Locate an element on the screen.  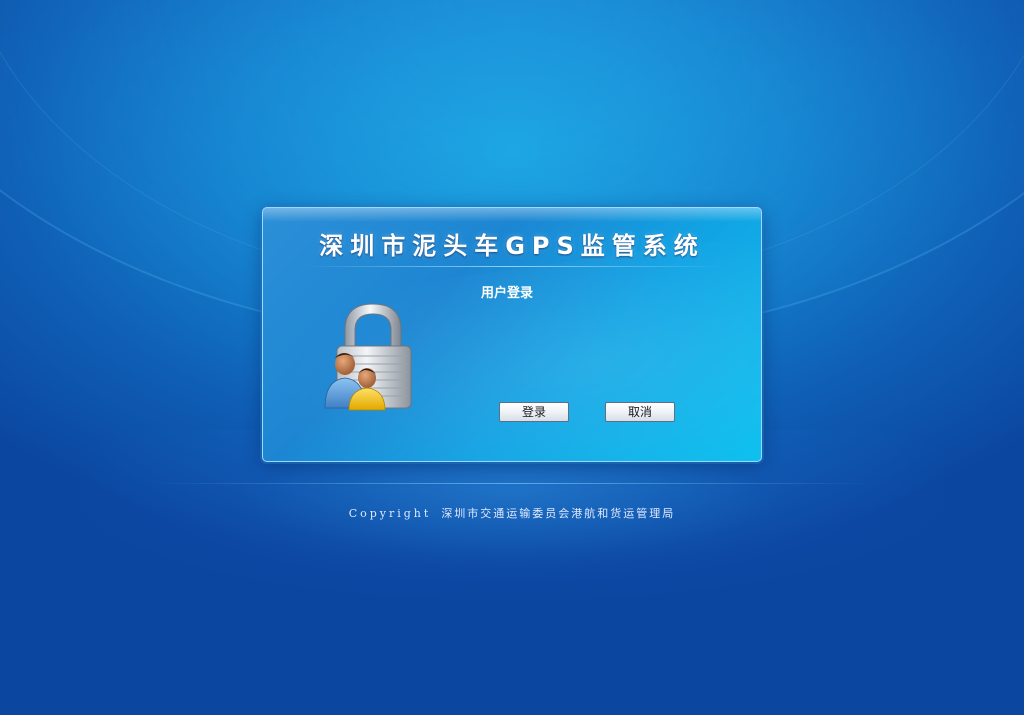
cancel-button: 取消 is located at coordinates (640, 412).